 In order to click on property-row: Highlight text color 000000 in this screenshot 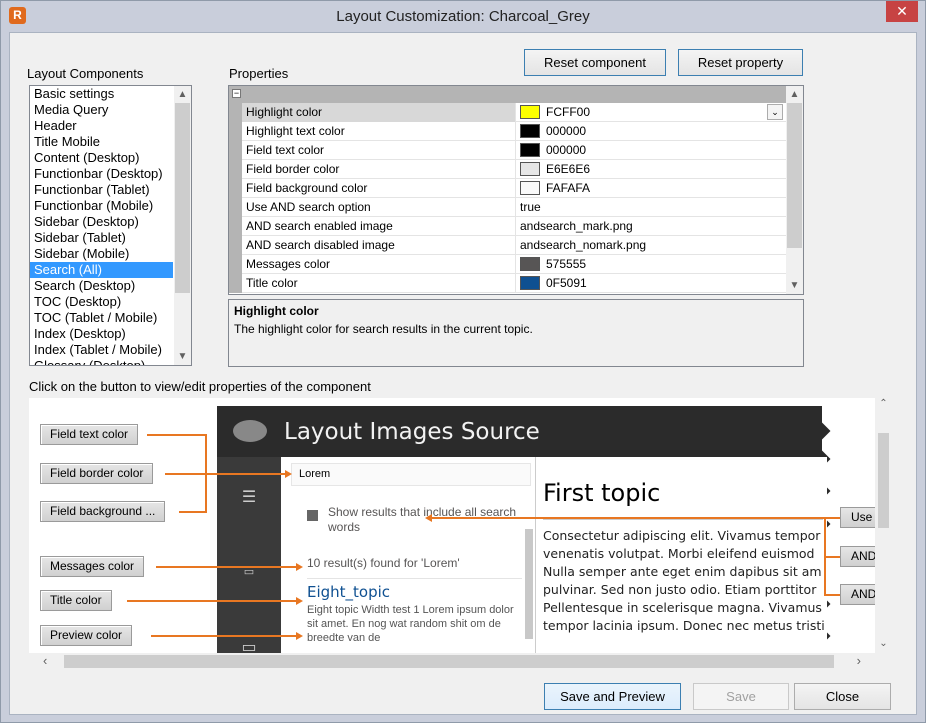, I will do `click(516, 131)`.